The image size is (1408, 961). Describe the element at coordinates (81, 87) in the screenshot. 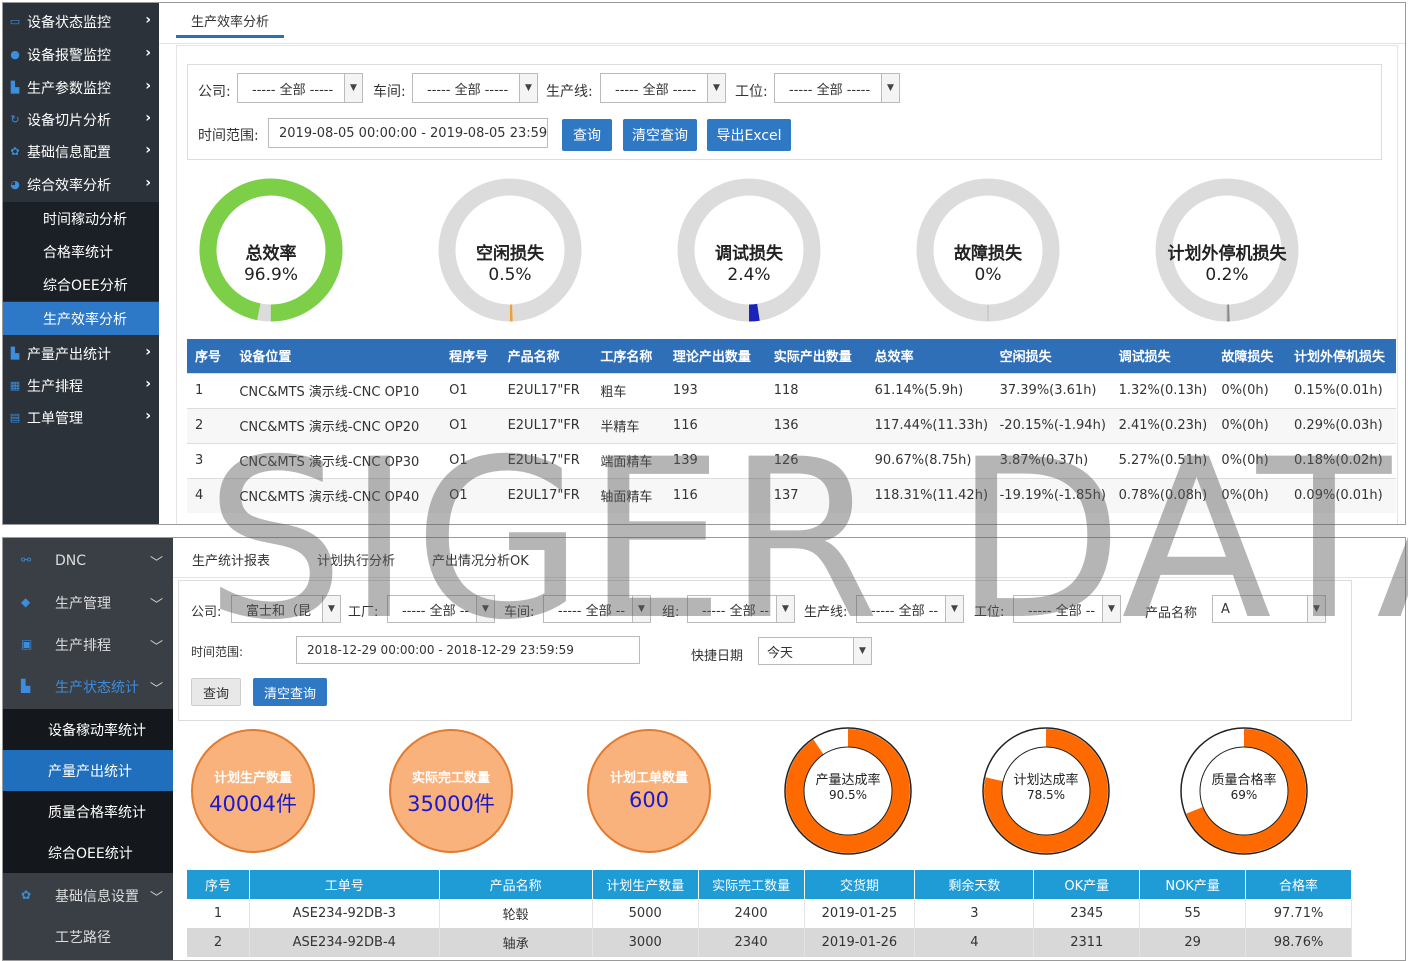

I see `sidebar-item-production-params: ▙ 生产参数监控 ›` at that location.